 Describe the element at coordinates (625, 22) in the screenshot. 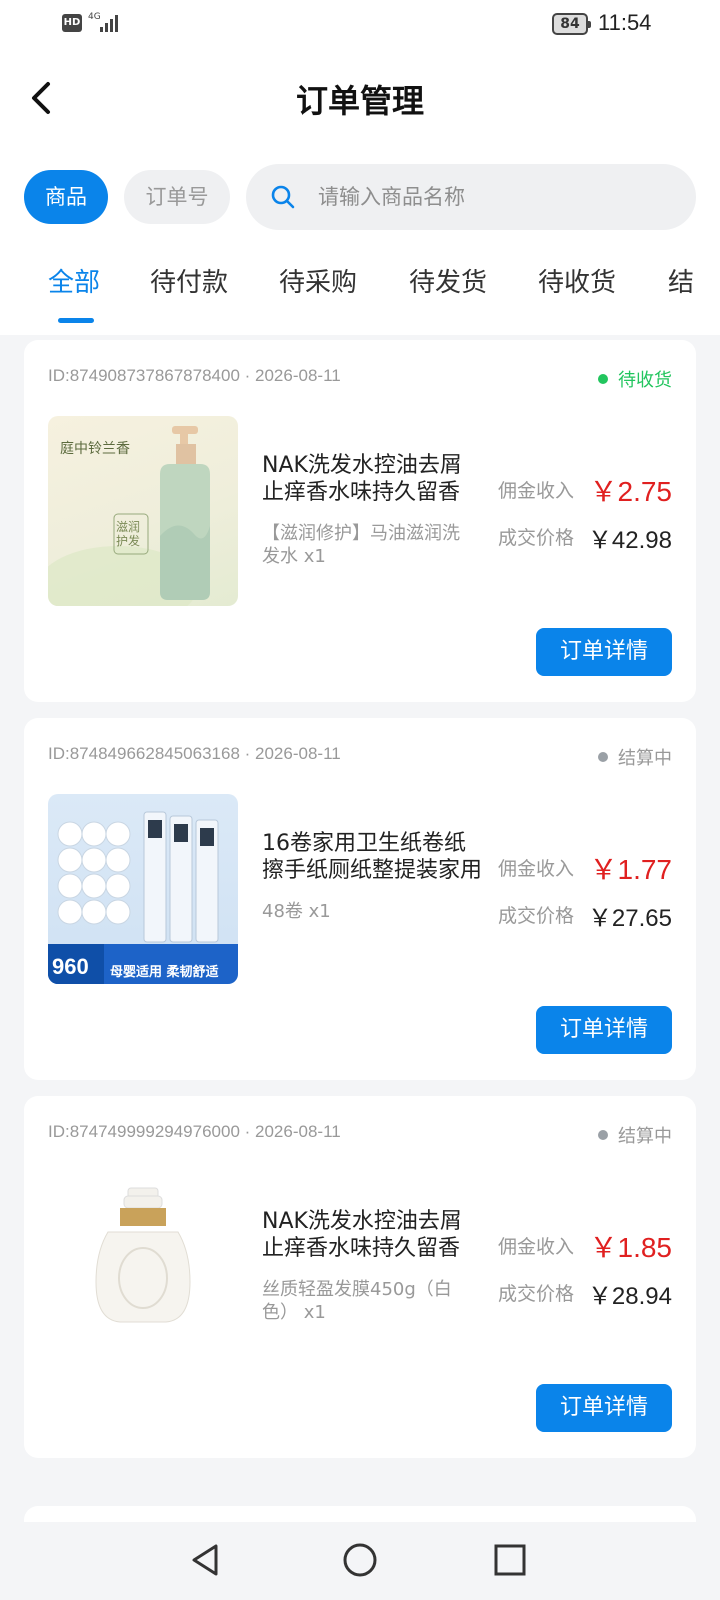

I see `status-time: 11:54` at that location.